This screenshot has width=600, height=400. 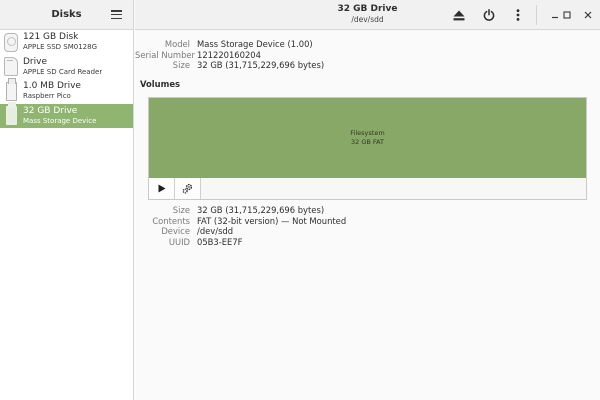 I want to click on info-value: /dev/sdd, so click(x=215, y=231).